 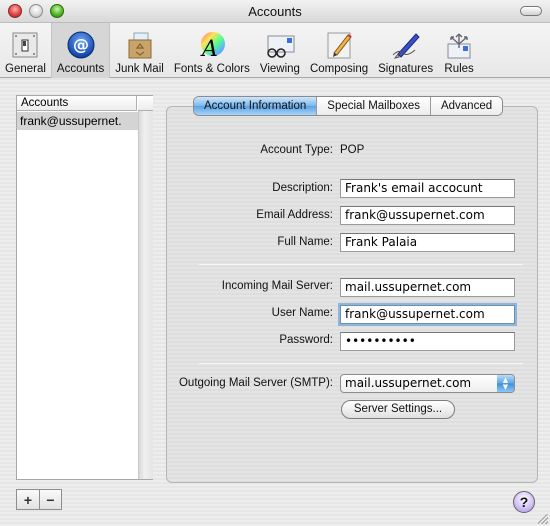 I want to click on toolbar-item-signatures: Signatures, so click(x=405, y=50).